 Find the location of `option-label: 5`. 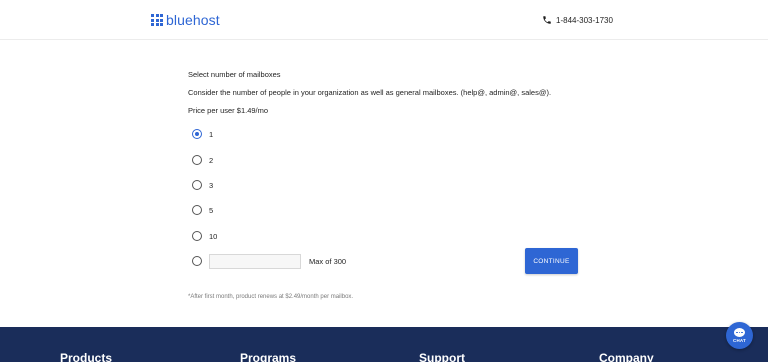

option-label: 5 is located at coordinates (211, 210).